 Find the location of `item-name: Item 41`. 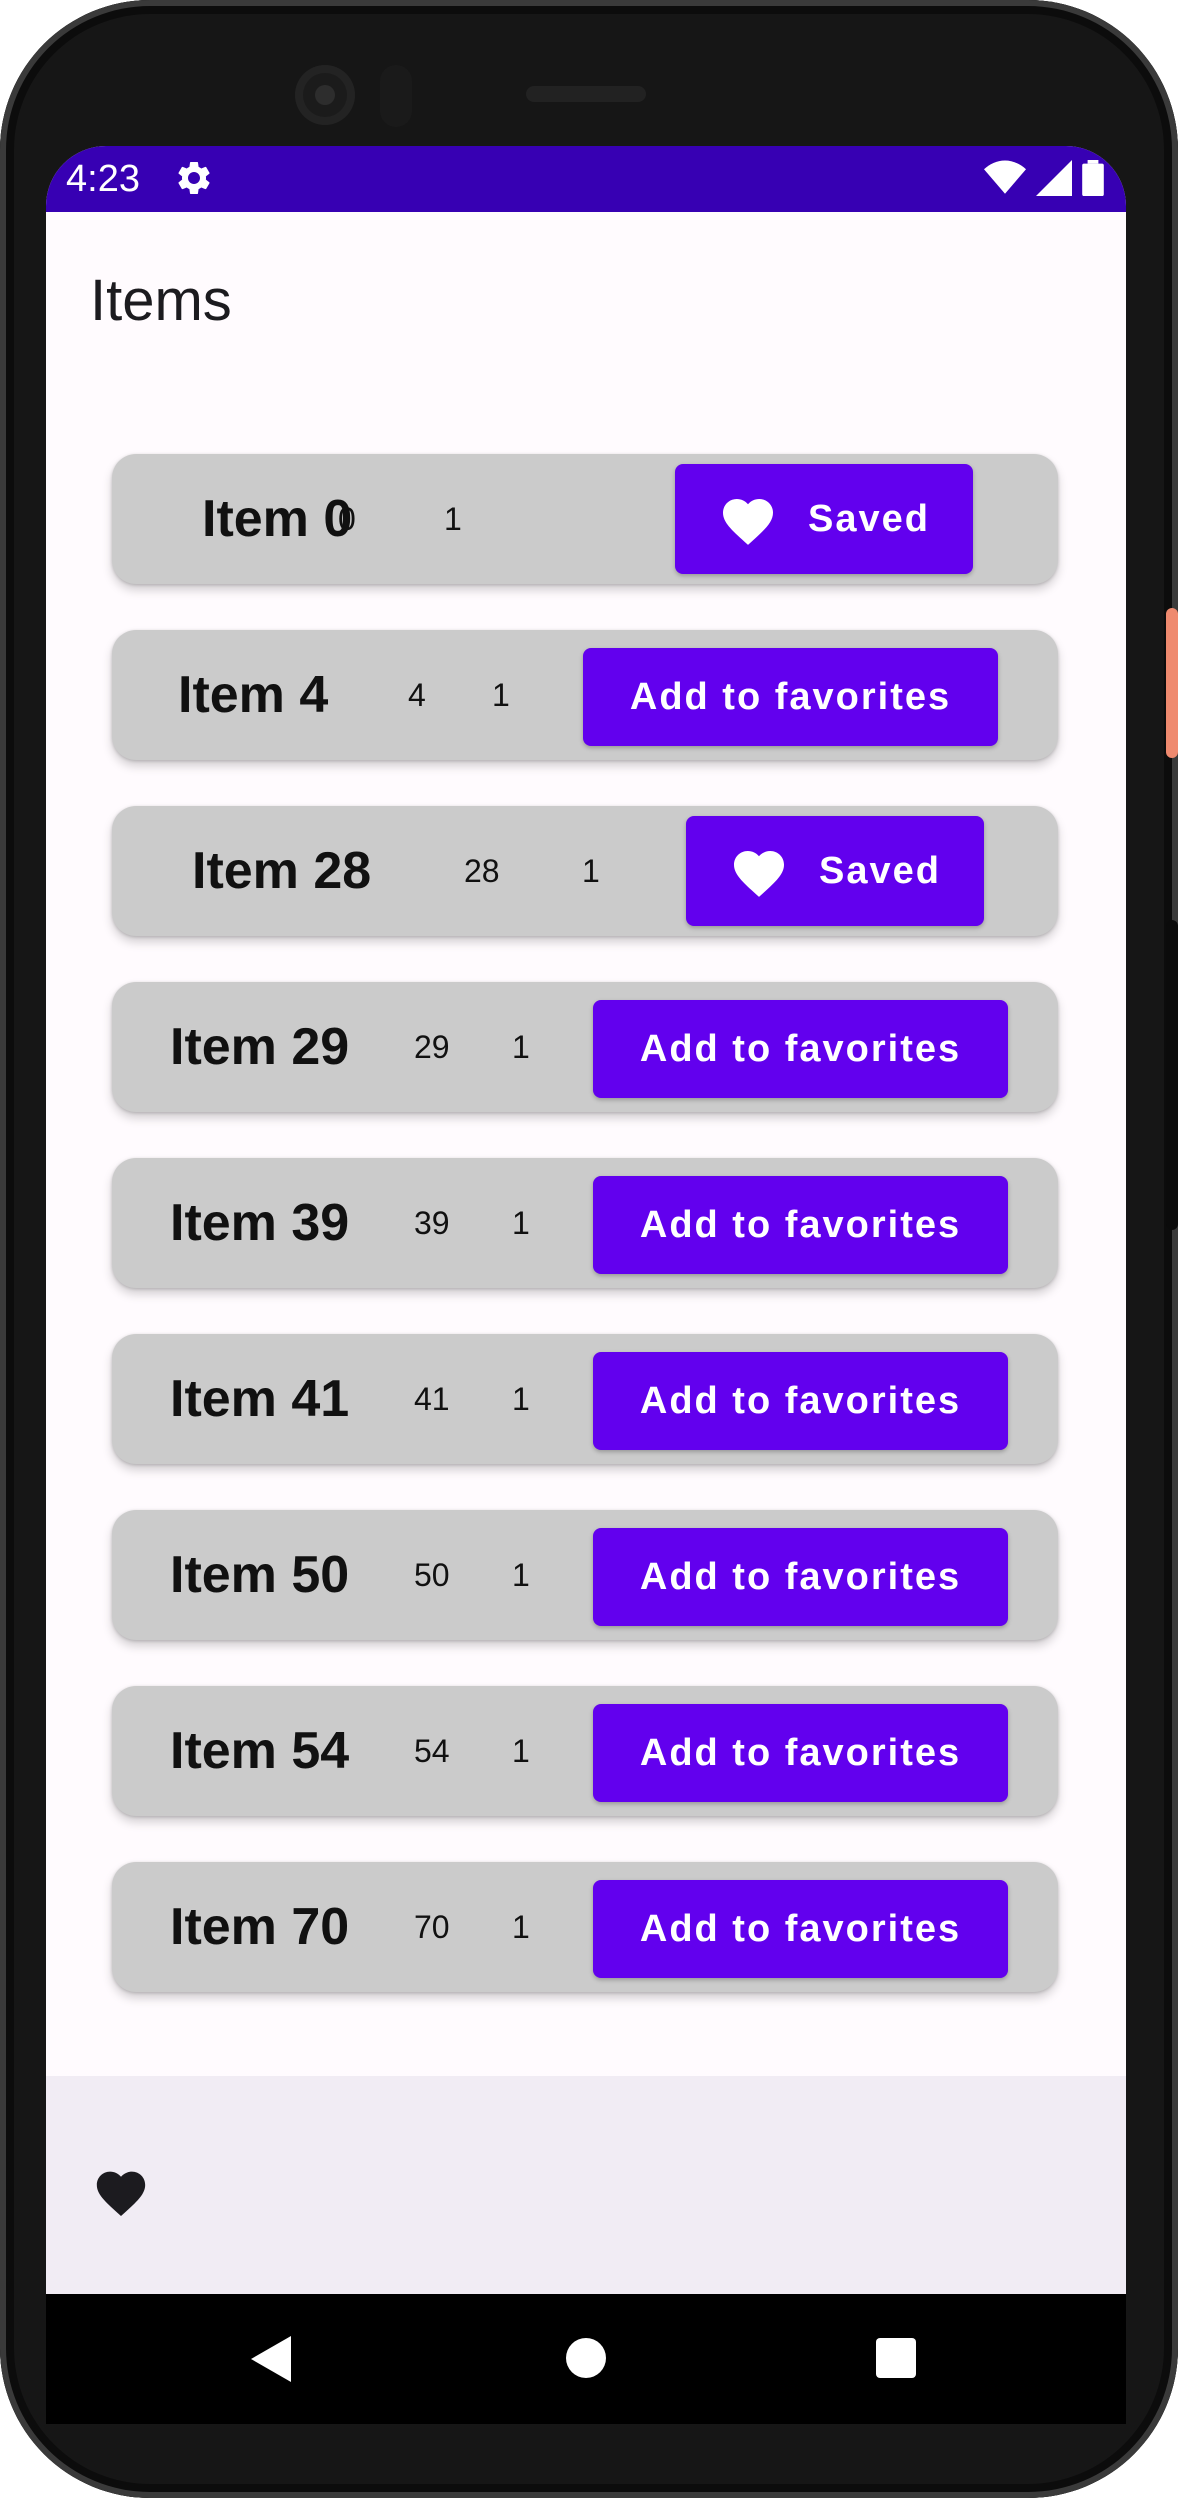

item-name: Item 41 is located at coordinates (260, 1399).